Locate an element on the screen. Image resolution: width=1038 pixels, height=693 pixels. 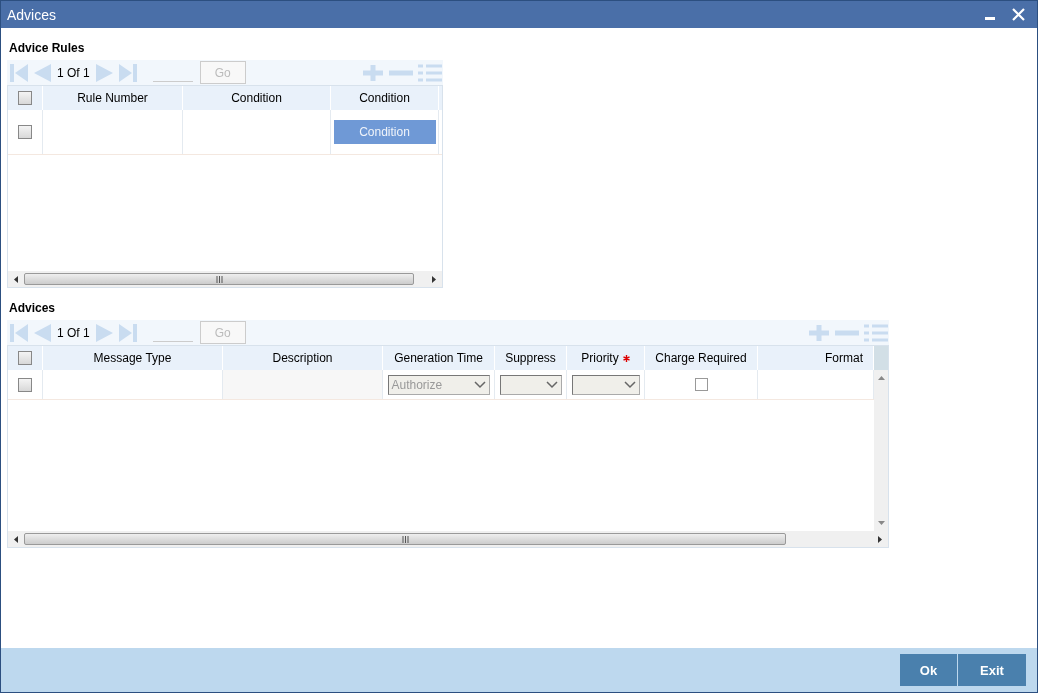
column-header: Format is located at coordinates (844, 358).